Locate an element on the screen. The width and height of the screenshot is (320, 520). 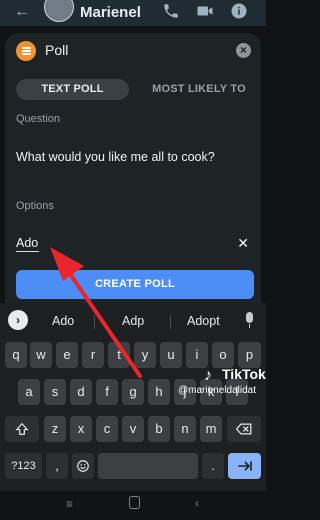
back-icon: ‹ is located at coordinates (197, 503).